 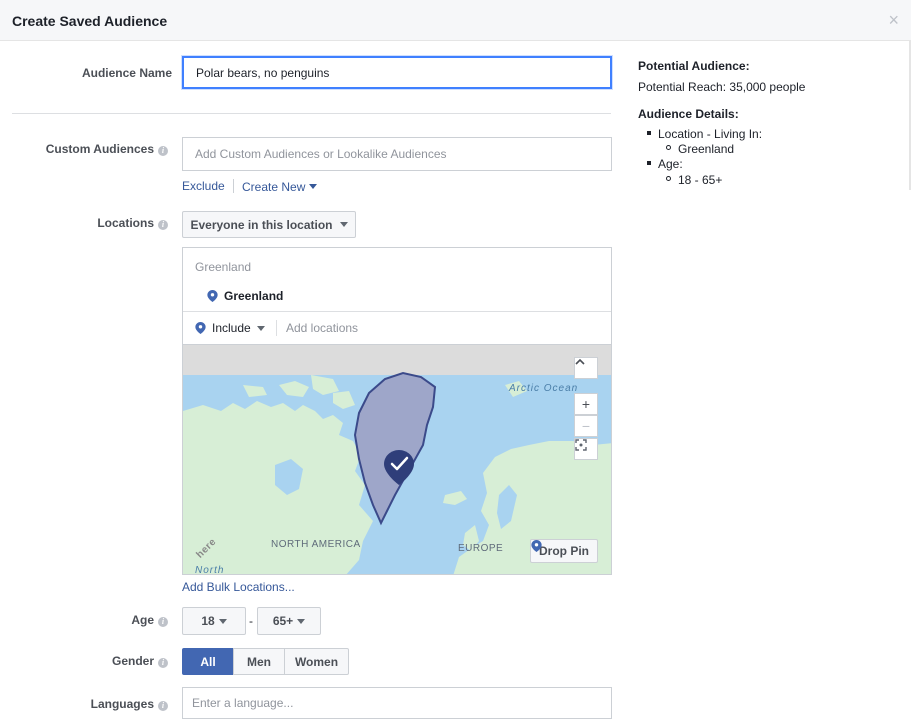 I want to click on create-new-dropdown: Create New, so click(x=280, y=187).